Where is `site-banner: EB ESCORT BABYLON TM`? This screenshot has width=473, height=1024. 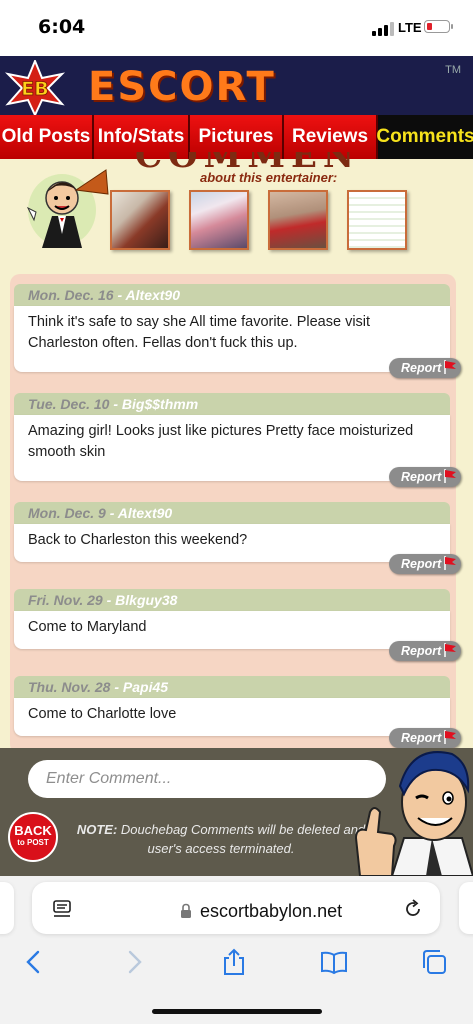 site-banner: EB ESCORT BABYLON TM is located at coordinates (236, 87).